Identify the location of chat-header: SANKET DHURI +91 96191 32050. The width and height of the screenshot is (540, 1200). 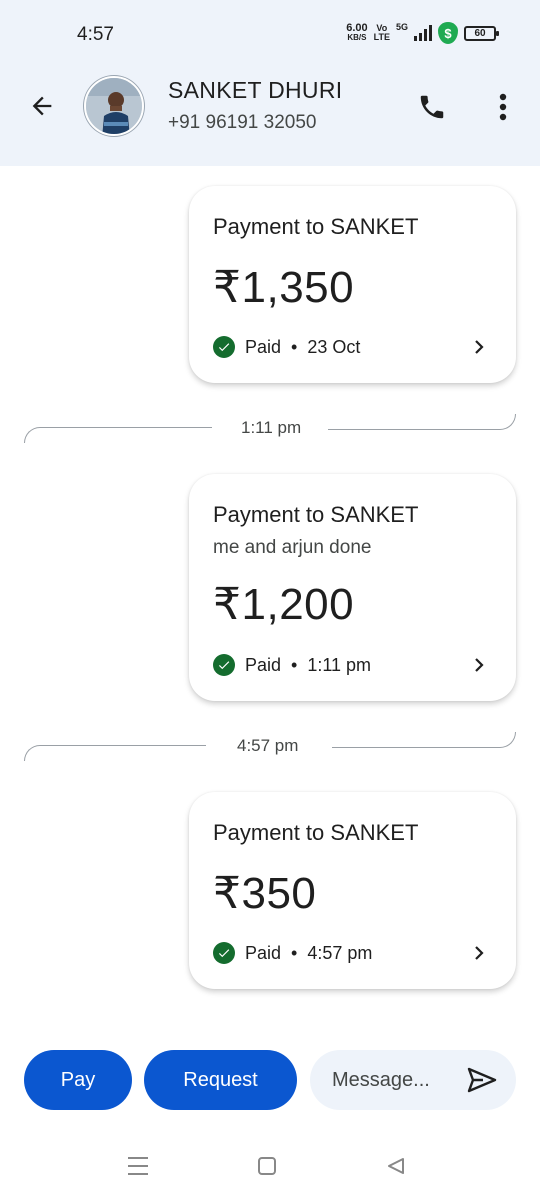
(270, 116).